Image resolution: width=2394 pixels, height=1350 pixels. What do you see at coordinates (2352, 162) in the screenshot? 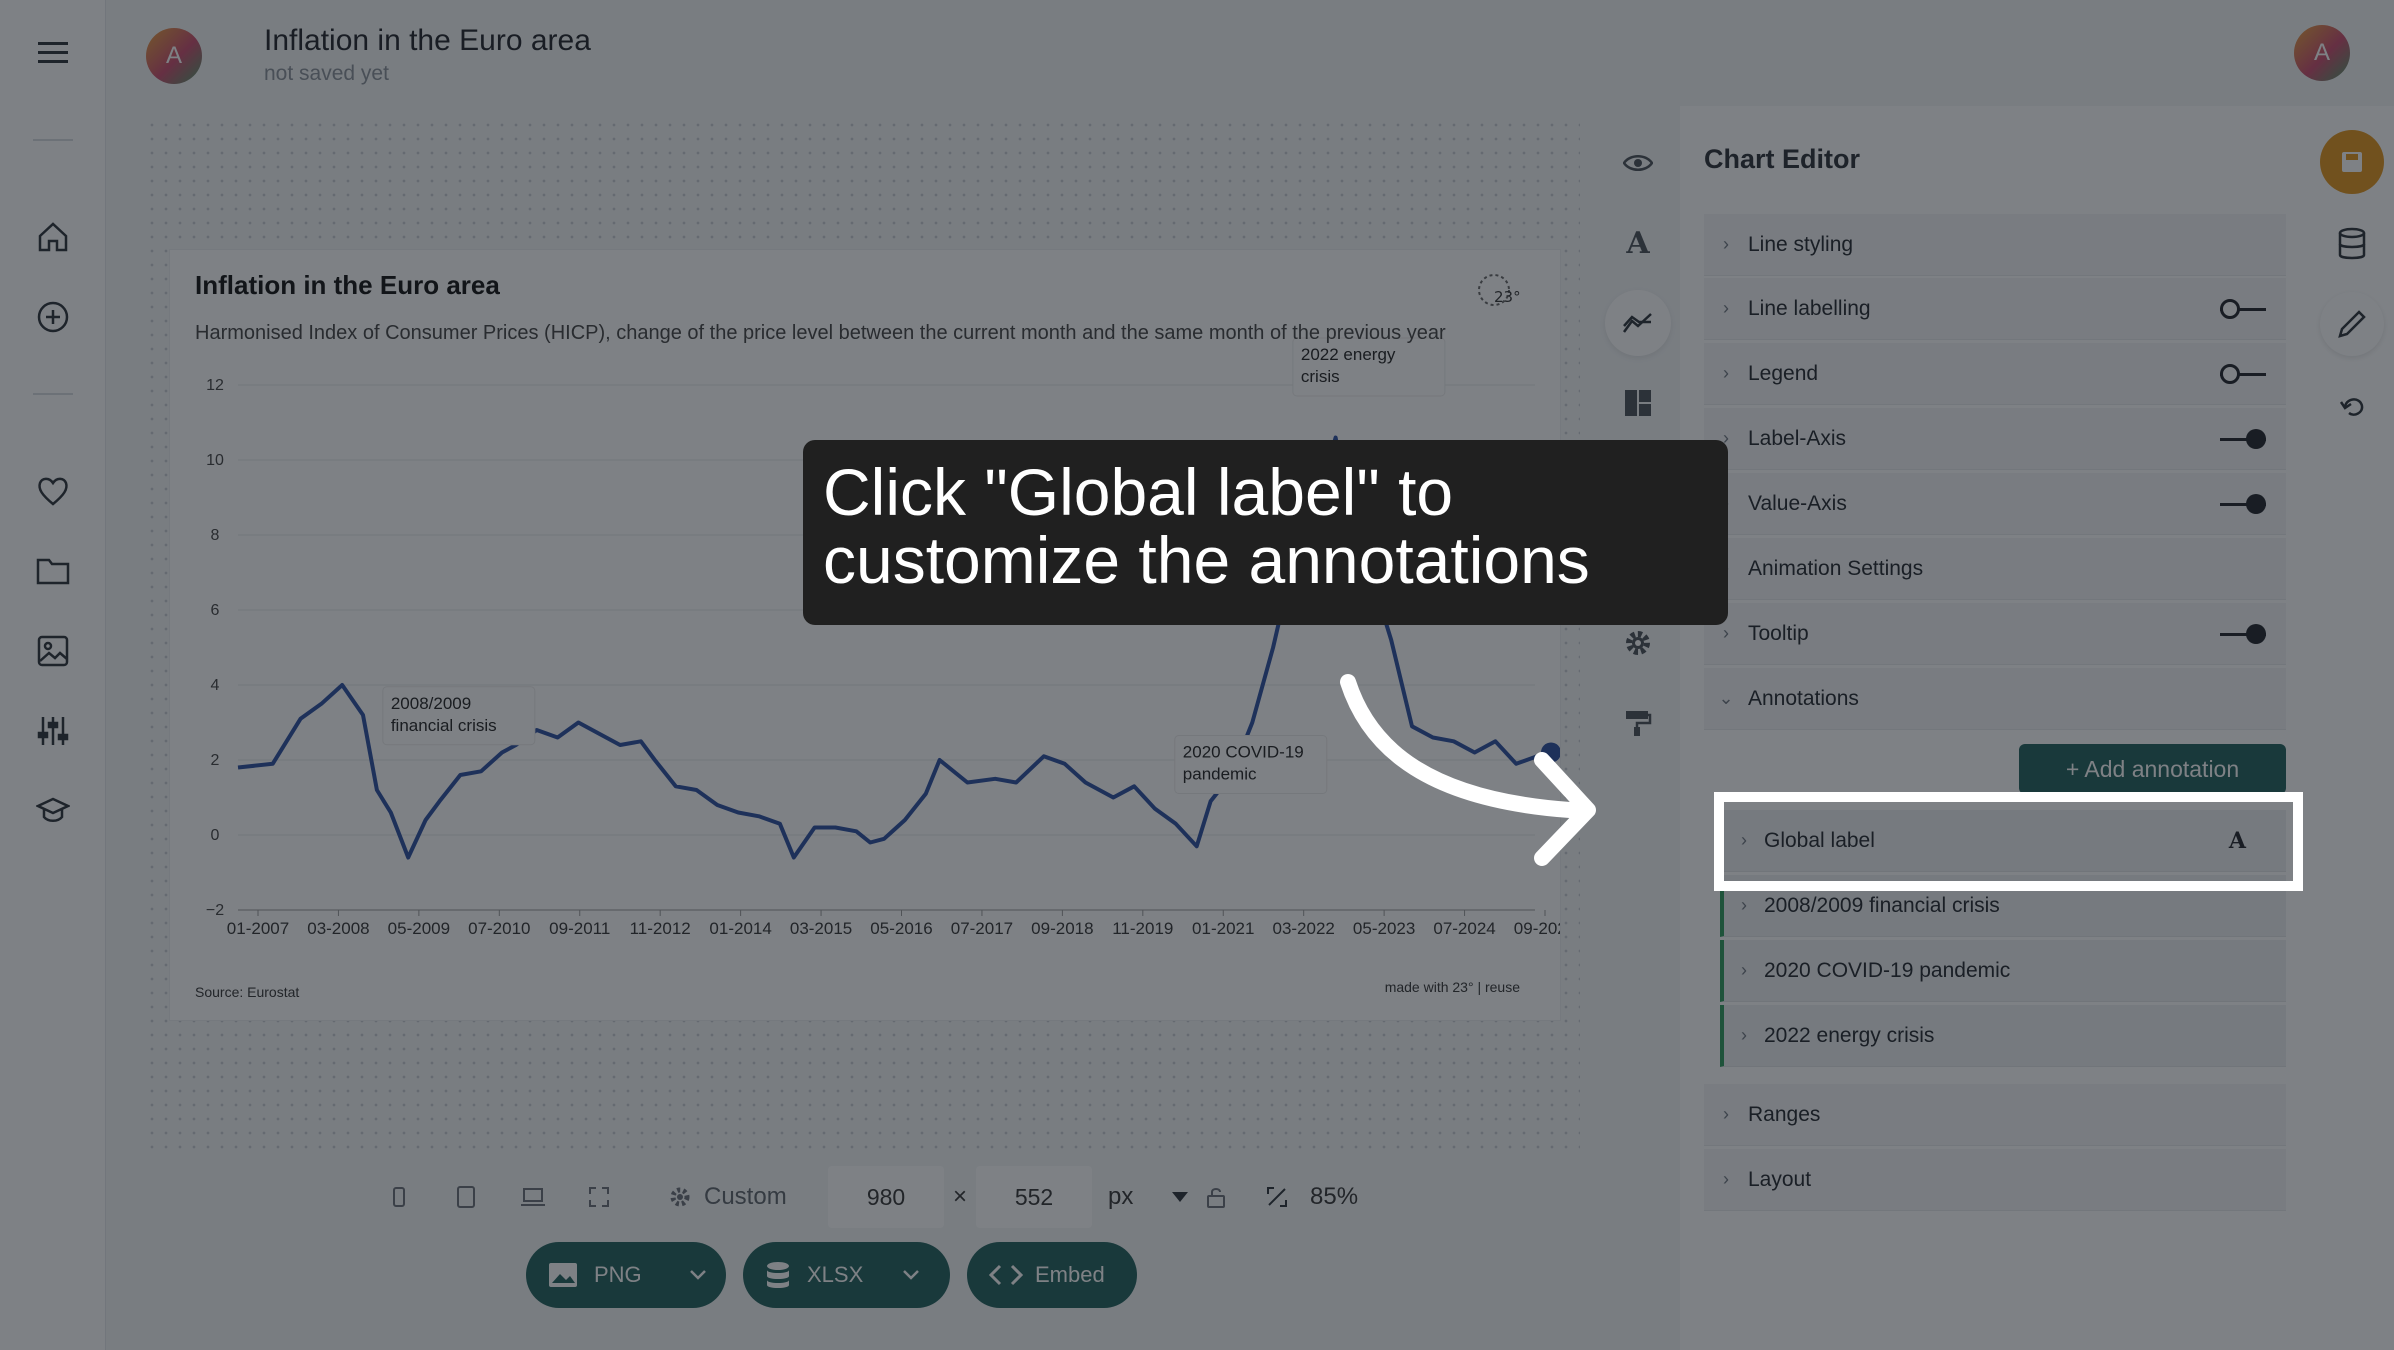
I see `save-button` at bounding box center [2352, 162].